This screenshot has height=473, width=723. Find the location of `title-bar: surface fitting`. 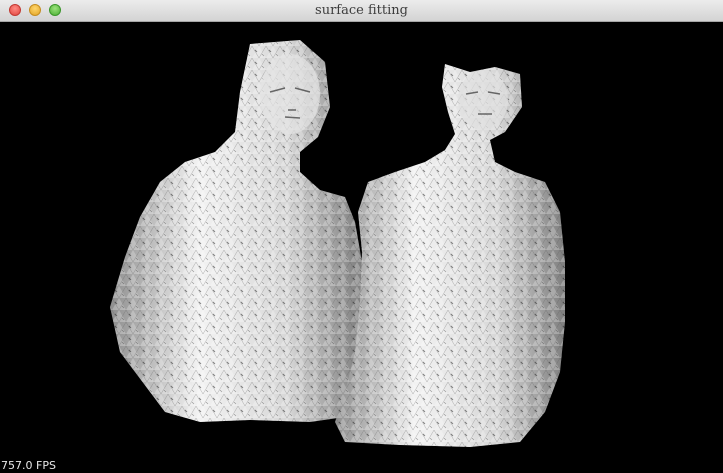

title-bar: surface fitting is located at coordinates (361, 11).